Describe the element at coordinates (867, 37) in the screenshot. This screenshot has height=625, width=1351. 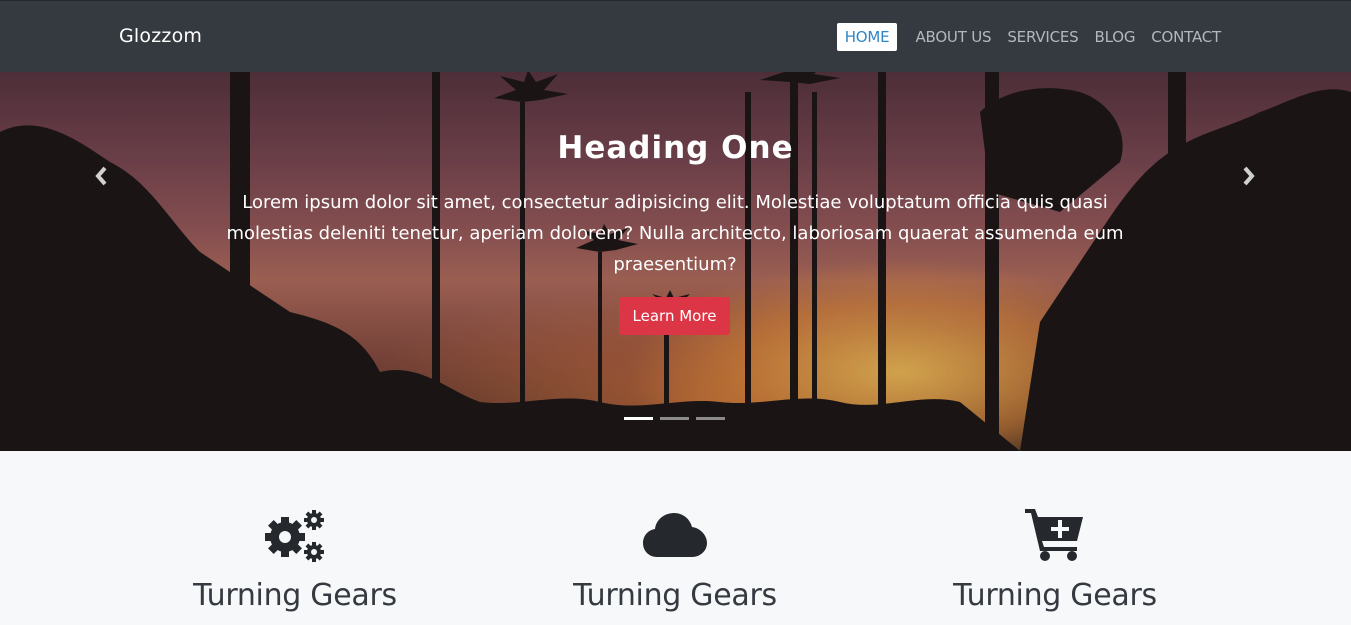
I see `nav-link-home: HOME` at that location.